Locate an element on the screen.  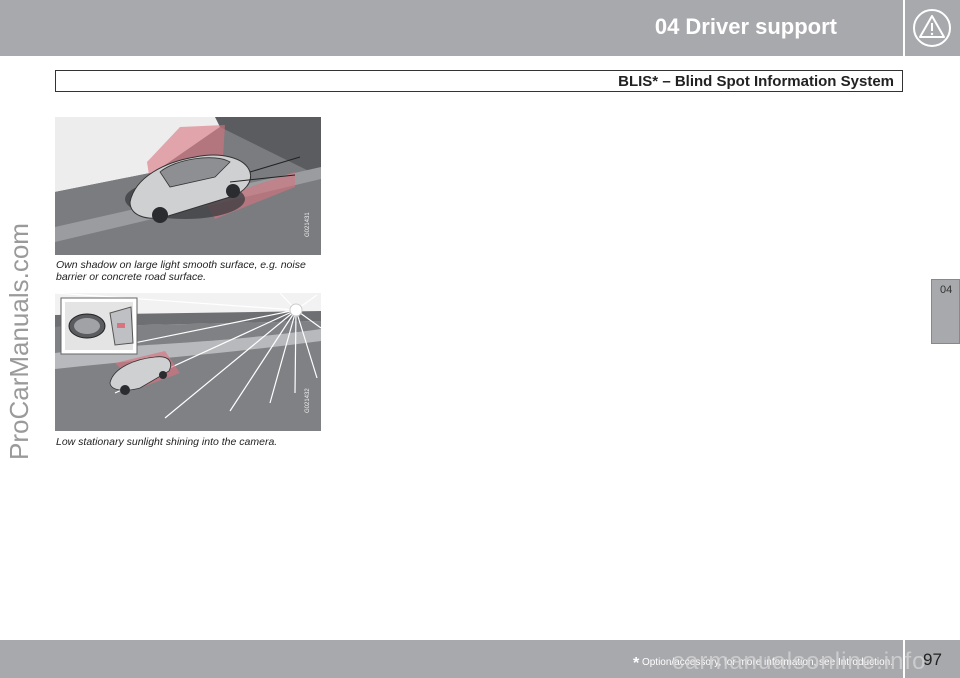
section-title-box: BLIS* – Blind Spot Information System is located at coordinates (479, 81).